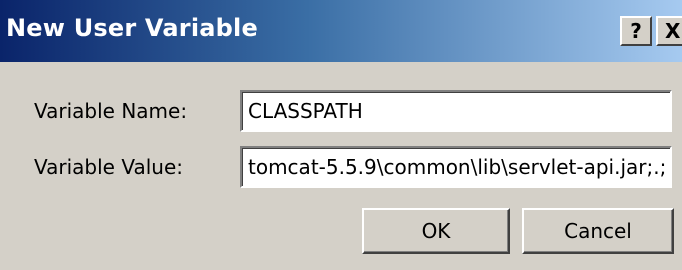 This screenshot has width=682, height=270. I want to click on variable-value-label: Variable Value:, so click(108, 167).